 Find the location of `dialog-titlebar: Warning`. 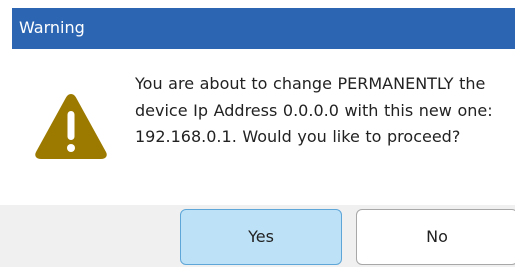

dialog-titlebar: Warning is located at coordinates (263, 28).